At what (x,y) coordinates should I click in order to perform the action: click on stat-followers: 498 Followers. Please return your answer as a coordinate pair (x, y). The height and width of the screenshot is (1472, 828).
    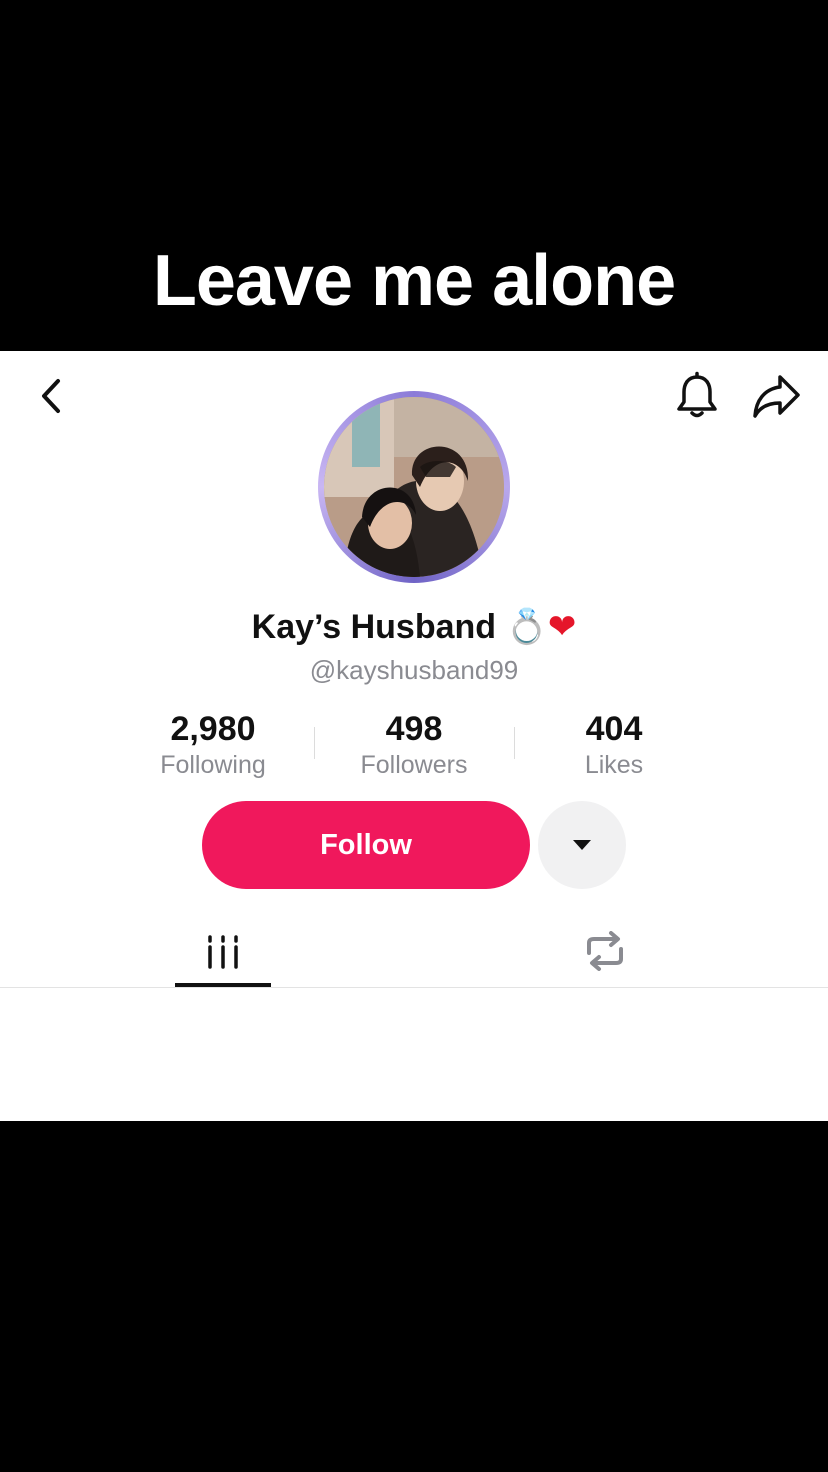
    Looking at the image, I should click on (414, 745).